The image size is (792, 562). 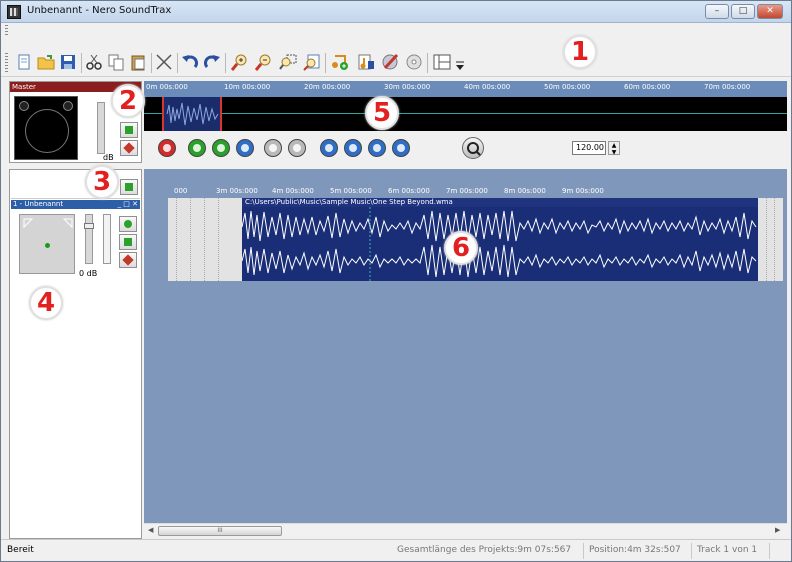 I want to click on master-db-label: dB, so click(x=108, y=157).